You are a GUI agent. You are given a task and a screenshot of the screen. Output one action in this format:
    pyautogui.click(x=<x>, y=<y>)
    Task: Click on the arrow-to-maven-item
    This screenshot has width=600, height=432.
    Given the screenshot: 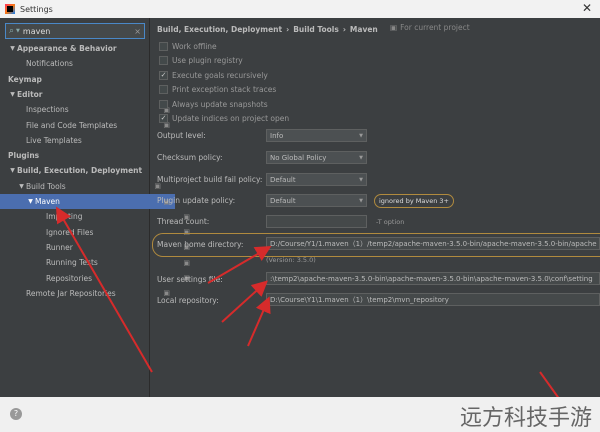 What is the action you would take?
    pyautogui.click(x=104, y=289)
    